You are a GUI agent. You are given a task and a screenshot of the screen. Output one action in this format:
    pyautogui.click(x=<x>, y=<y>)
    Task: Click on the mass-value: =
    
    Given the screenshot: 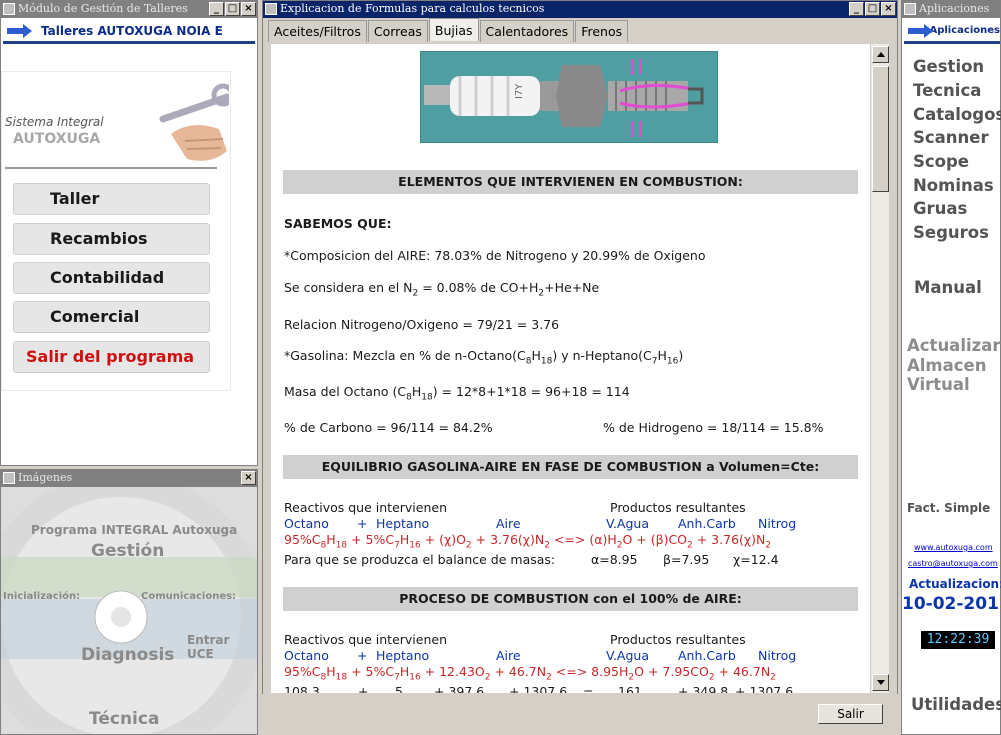 What is the action you would take?
    pyautogui.click(x=588, y=688)
    